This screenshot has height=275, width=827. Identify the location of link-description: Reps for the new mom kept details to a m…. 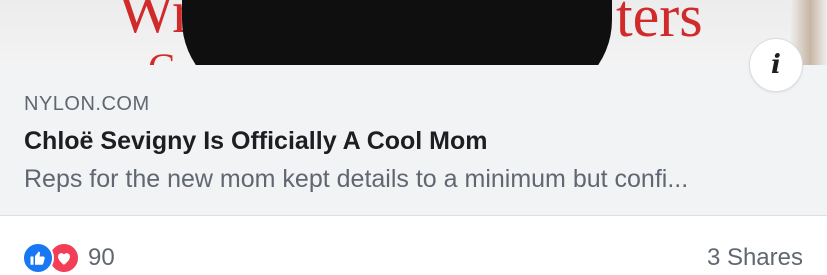
(356, 179).